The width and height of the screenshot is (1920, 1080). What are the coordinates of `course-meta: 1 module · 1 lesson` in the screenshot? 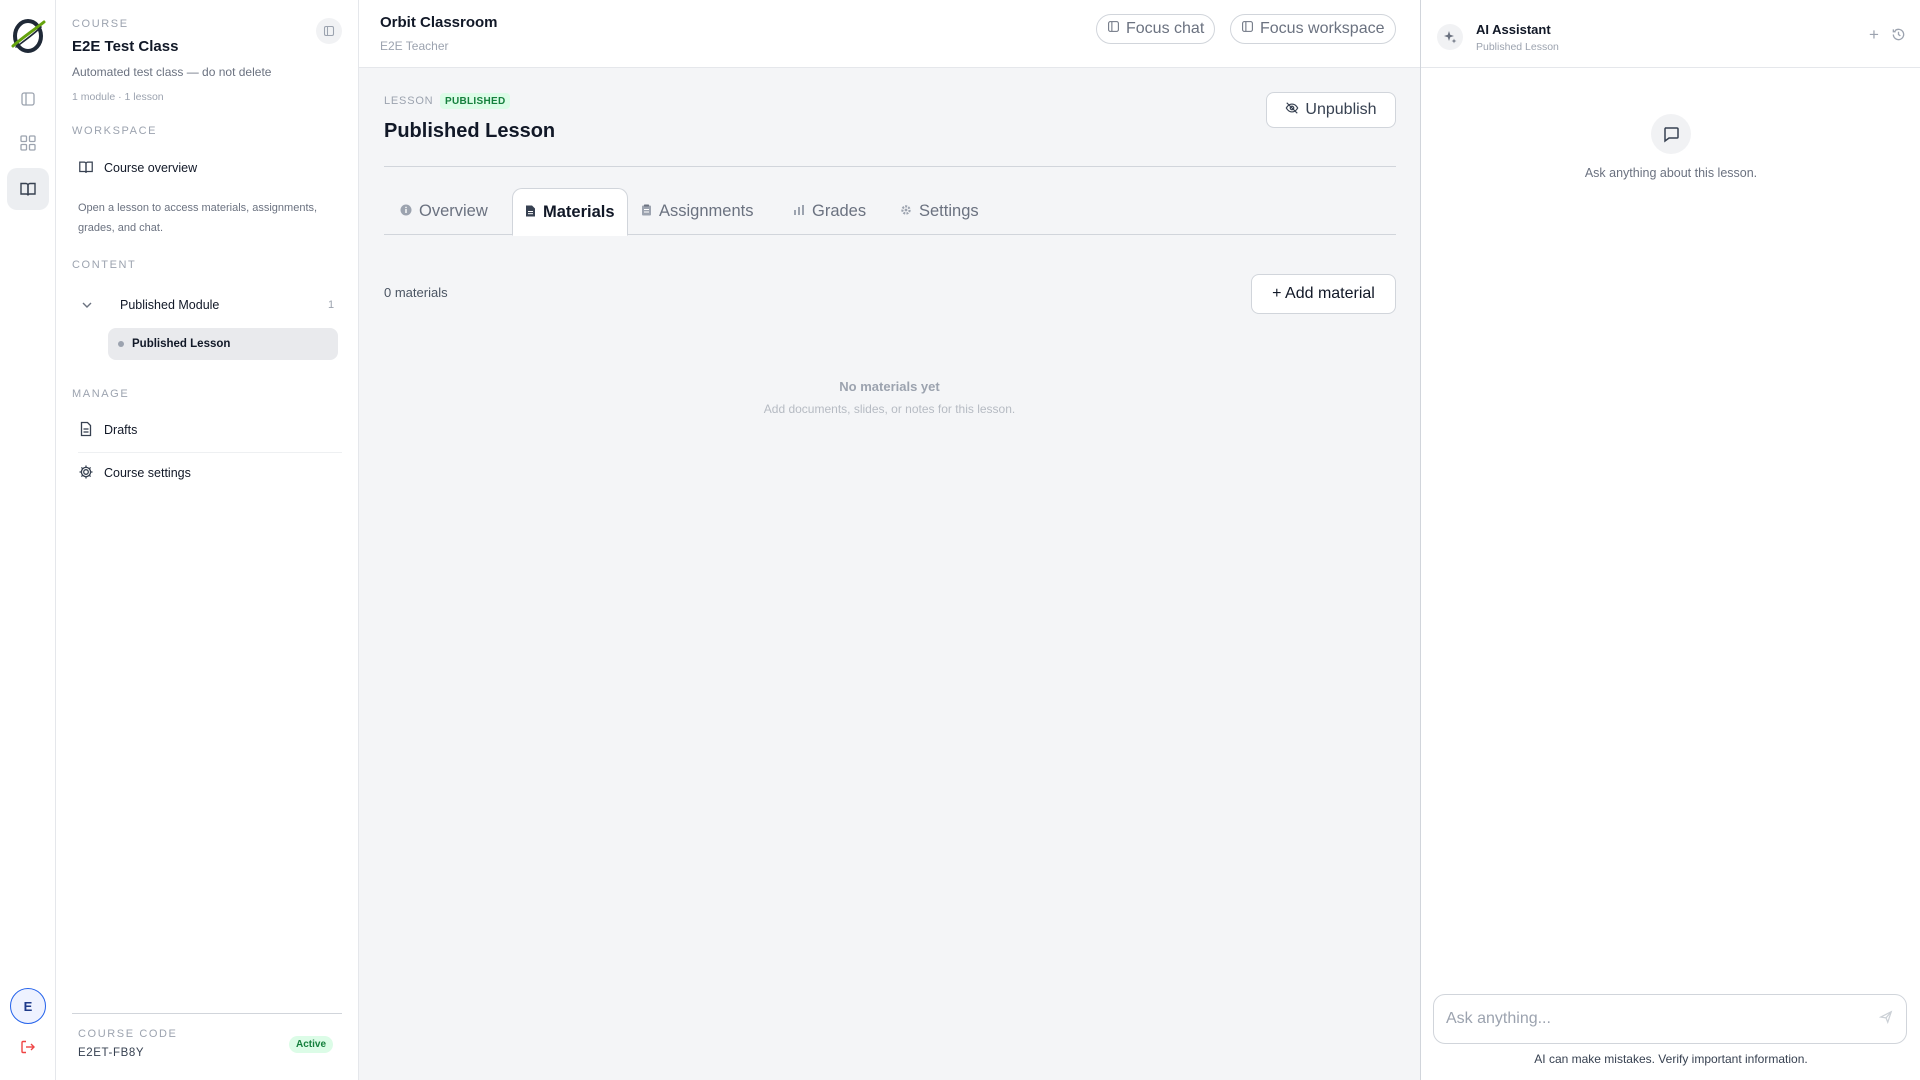 It's located at (118, 97).